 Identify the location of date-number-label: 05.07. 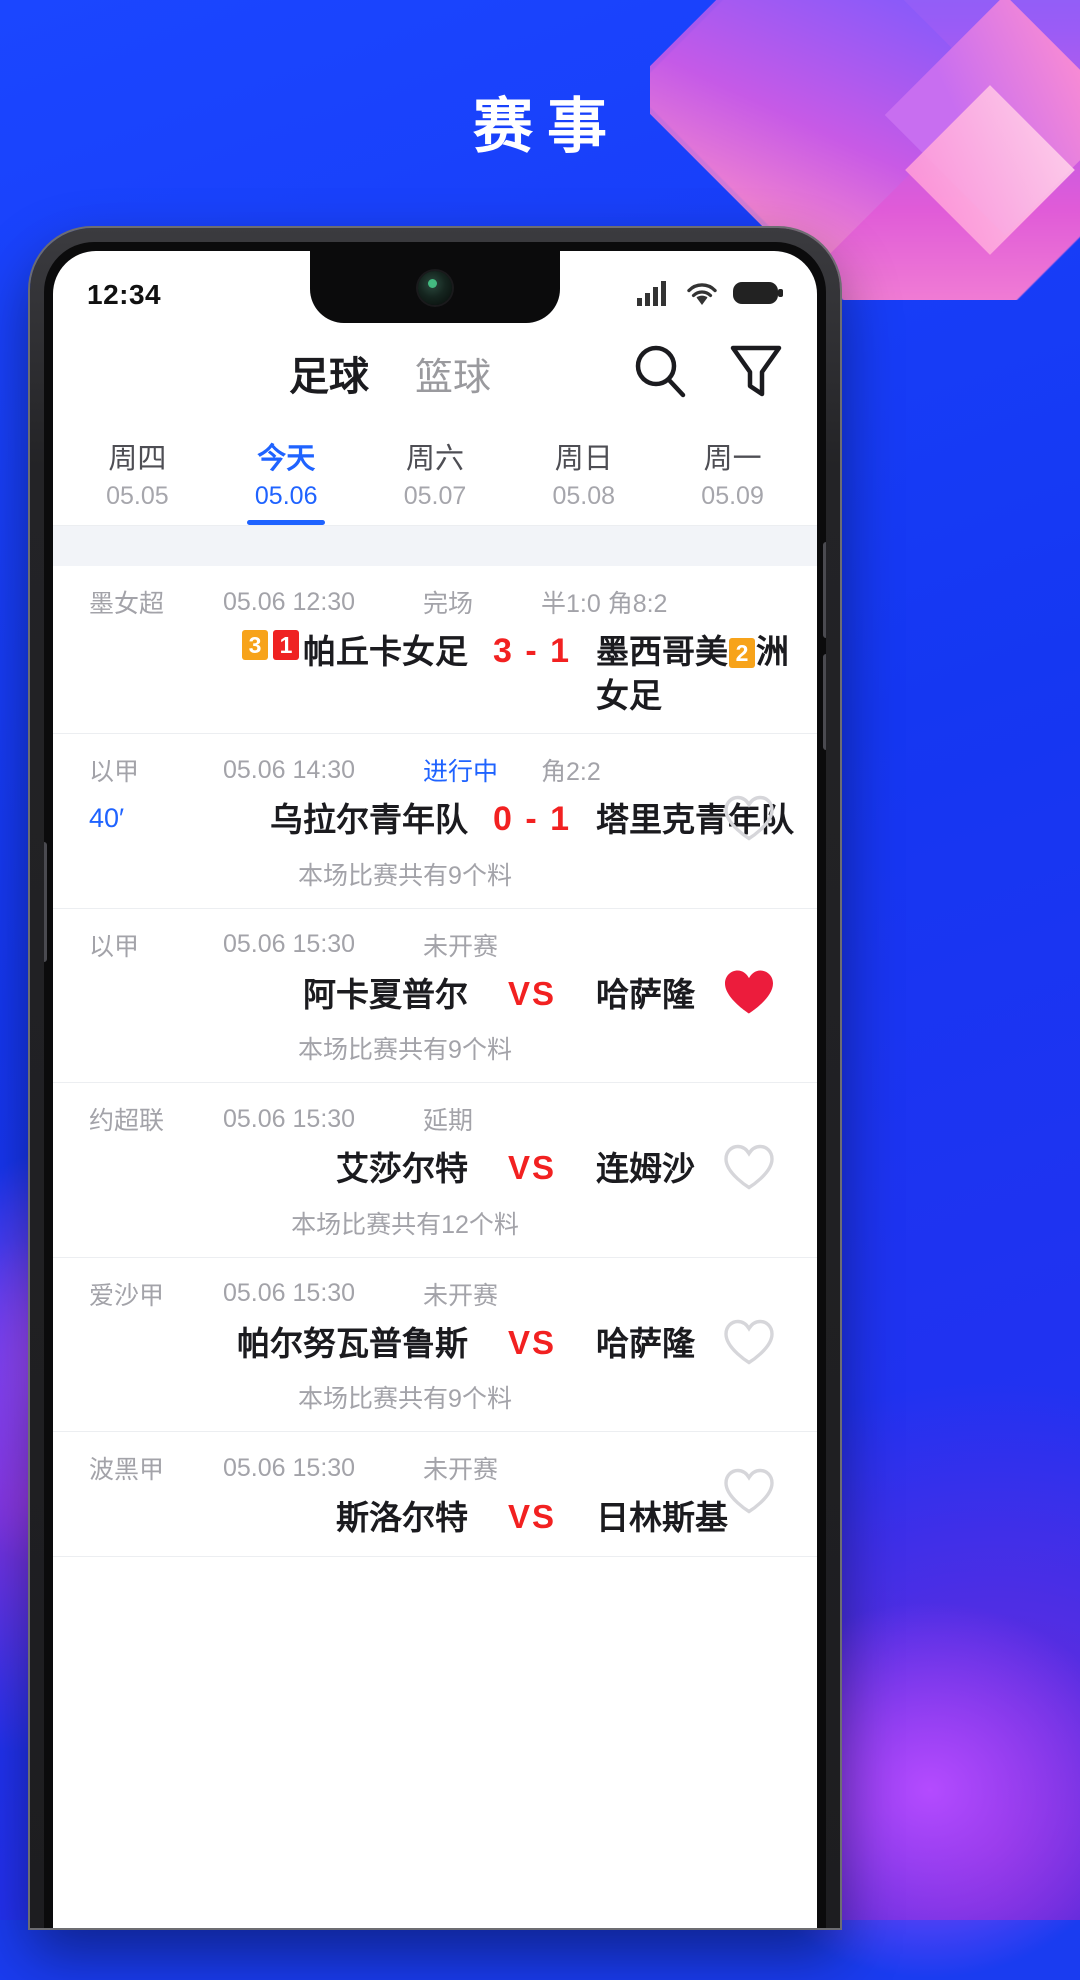
(435, 496).